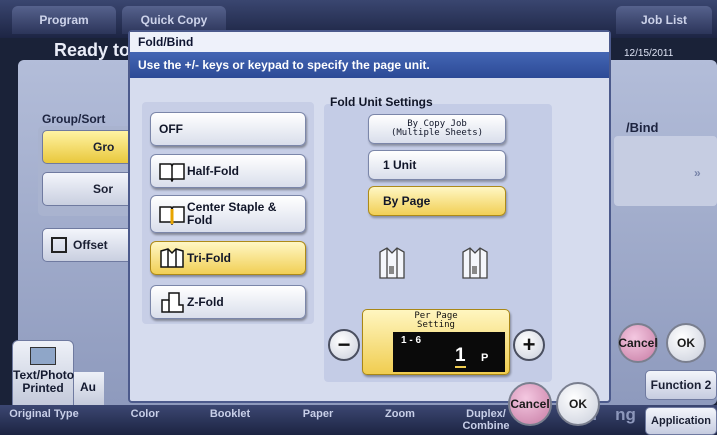 The height and width of the screenshot is (435, 717). What do you see at coordinates (213, 171) in the screenshot?
I see `half-fold-label: Half-Fold` at bounding box center [213, 171].